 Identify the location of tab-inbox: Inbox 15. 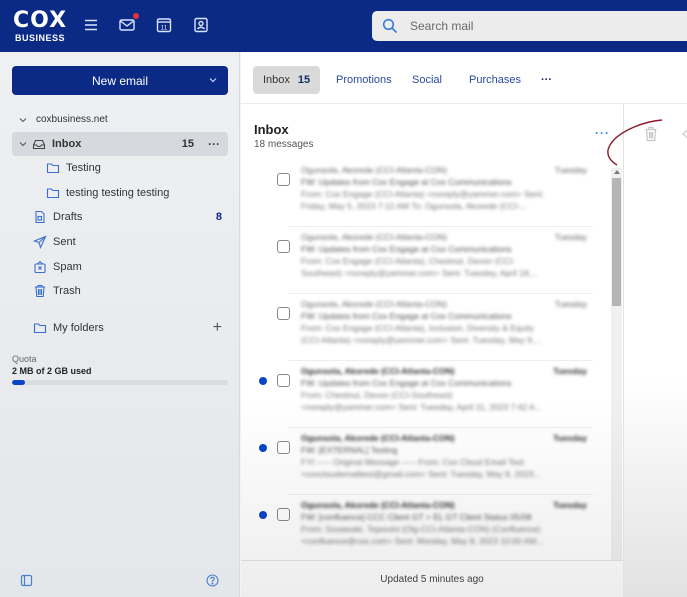
(287, 80).